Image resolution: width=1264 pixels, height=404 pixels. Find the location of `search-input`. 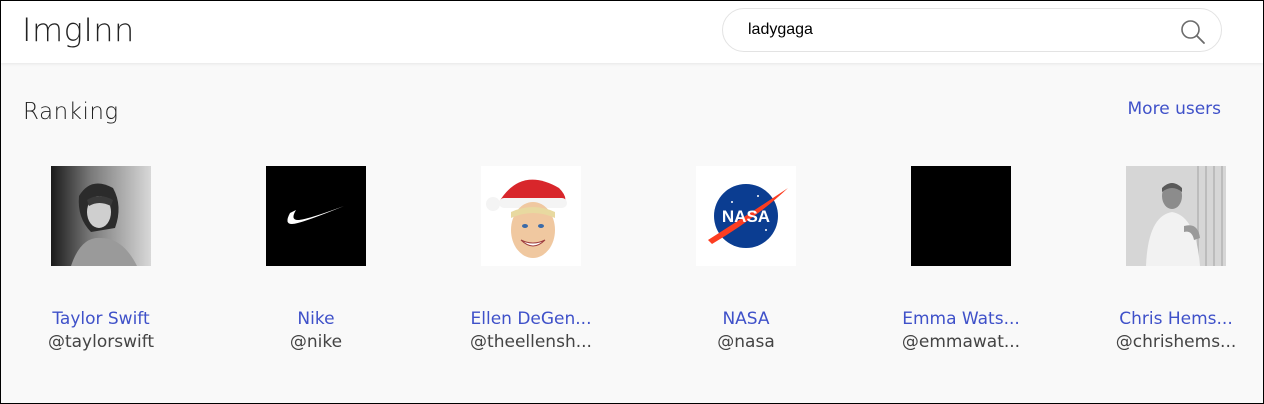

search-input is located at coordinates (958, 30).